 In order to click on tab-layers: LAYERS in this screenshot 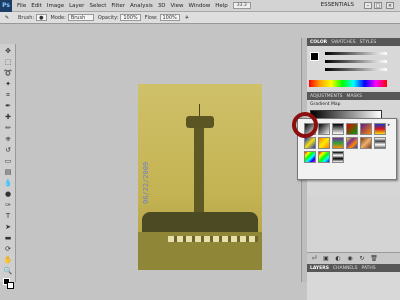, I will do `click(319, 268)`.